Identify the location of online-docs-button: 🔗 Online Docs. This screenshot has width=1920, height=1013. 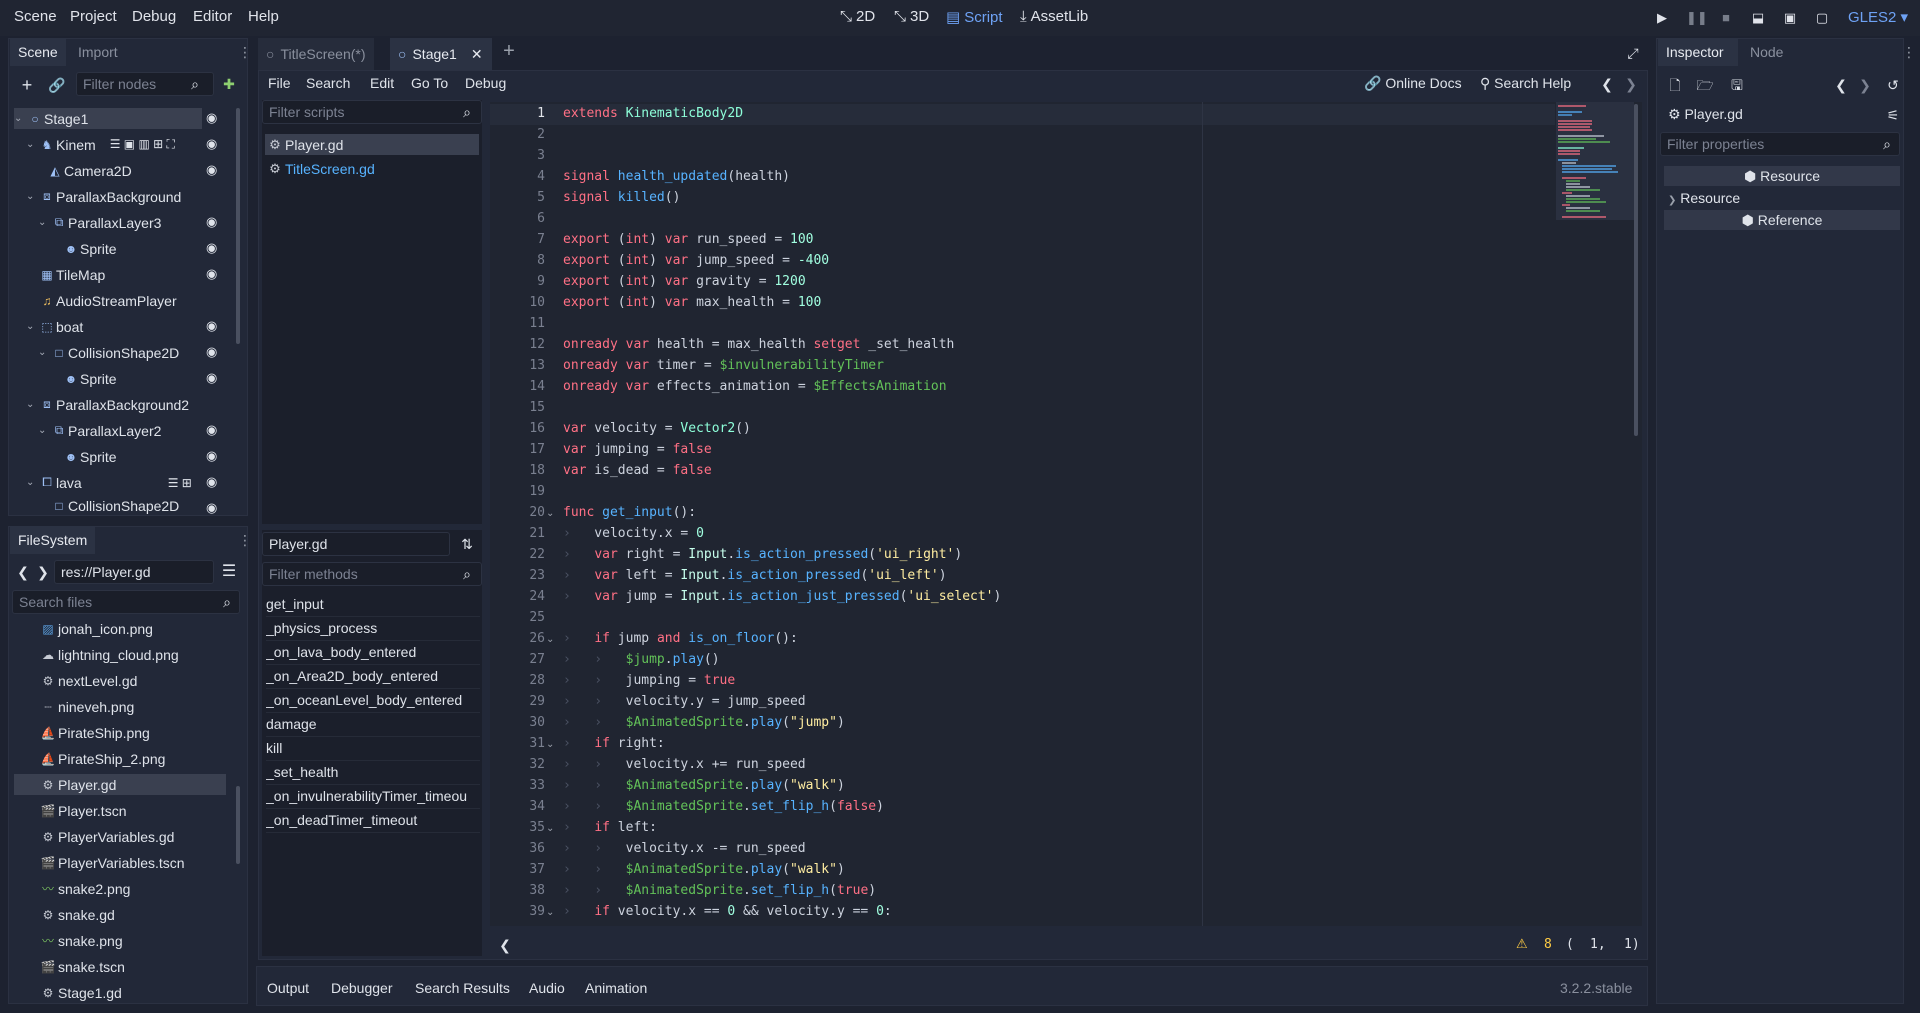
(1413, 83).